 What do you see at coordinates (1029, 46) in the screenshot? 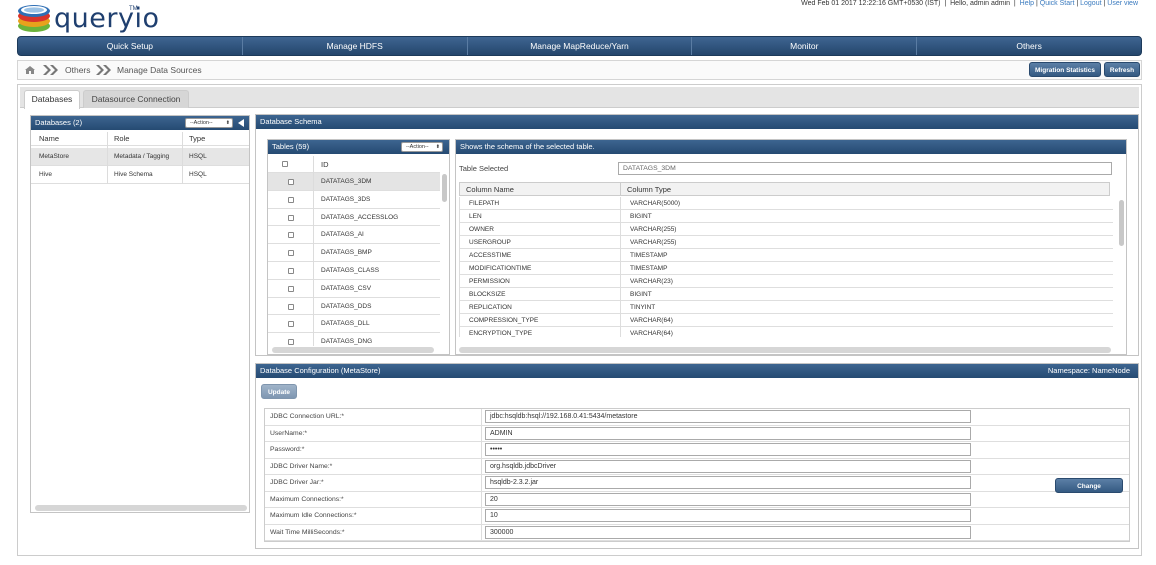
I see `nav-others: Others` at bounding box center [1029, 46].